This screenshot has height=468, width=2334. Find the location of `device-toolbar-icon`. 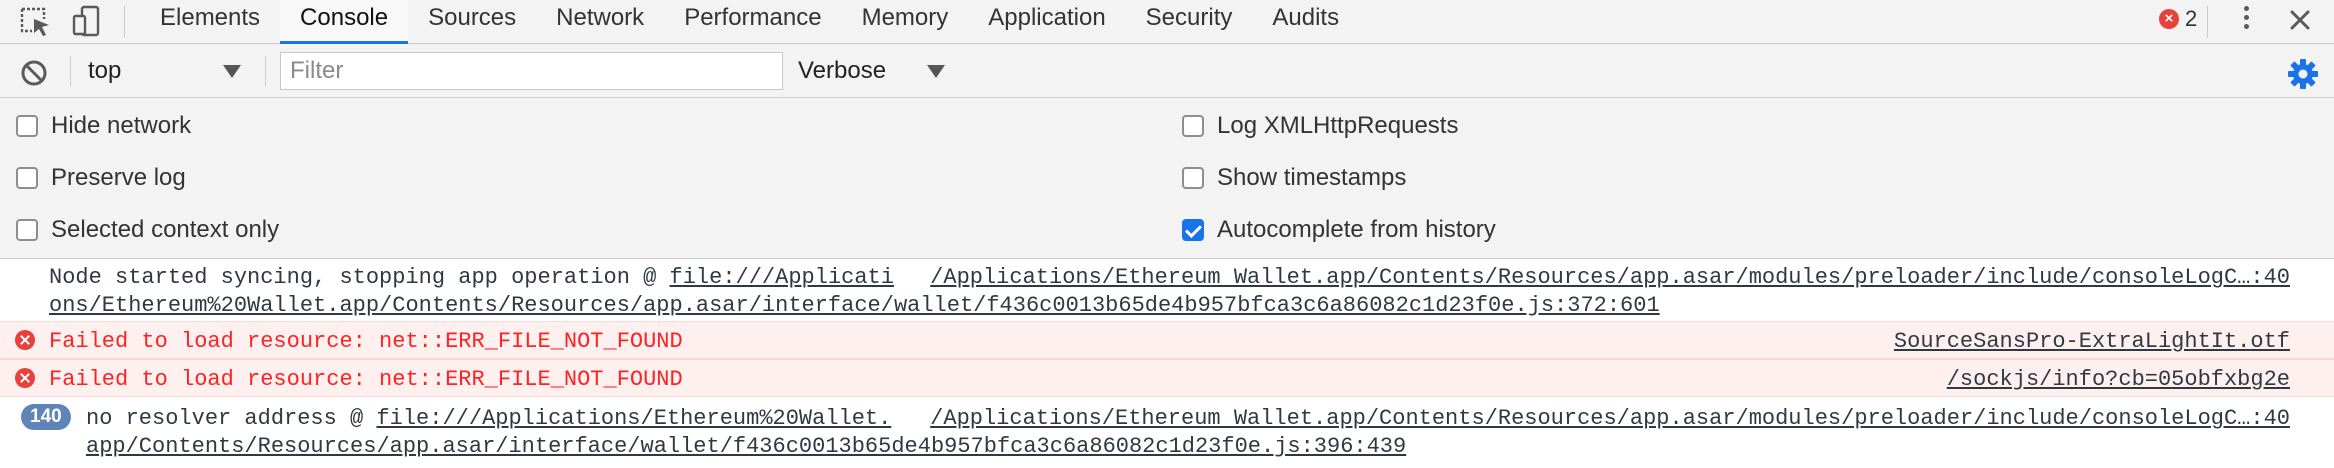

device-toolbar-icon is located at coordinates (88, 22).